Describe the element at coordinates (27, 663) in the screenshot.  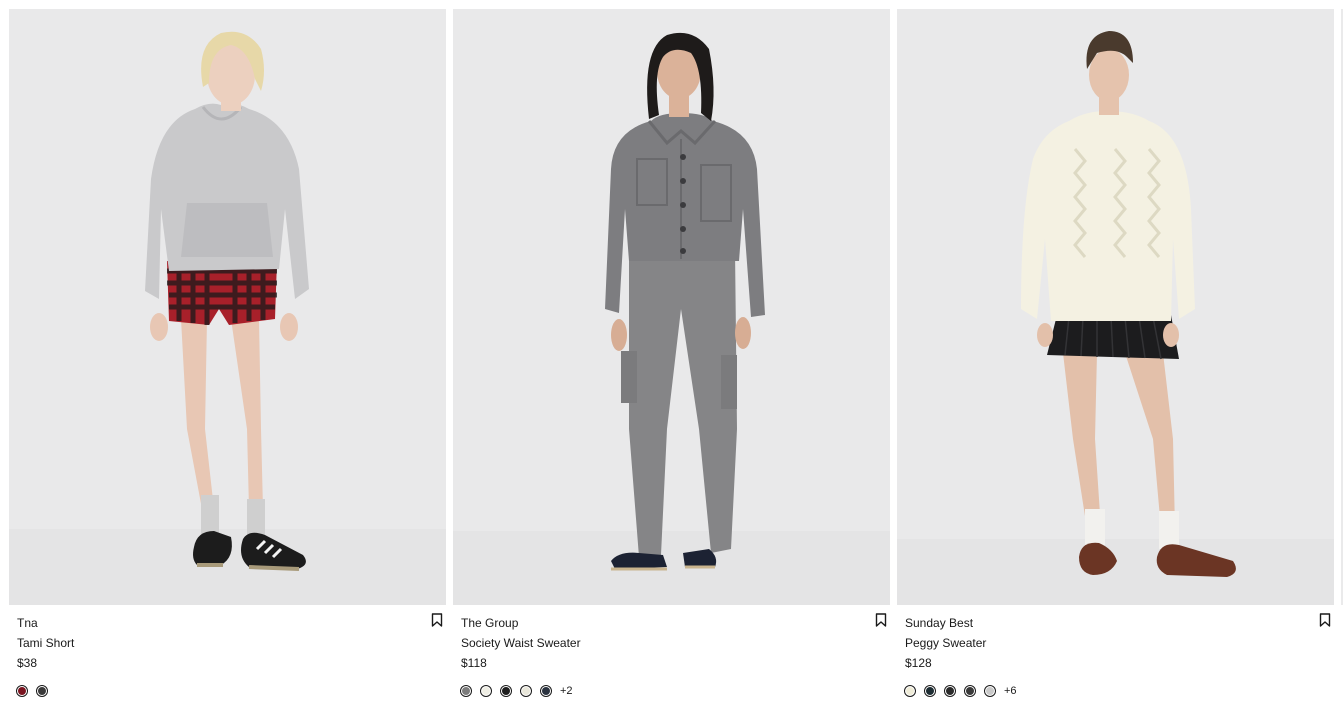
I see `product-price: $38` at that location.